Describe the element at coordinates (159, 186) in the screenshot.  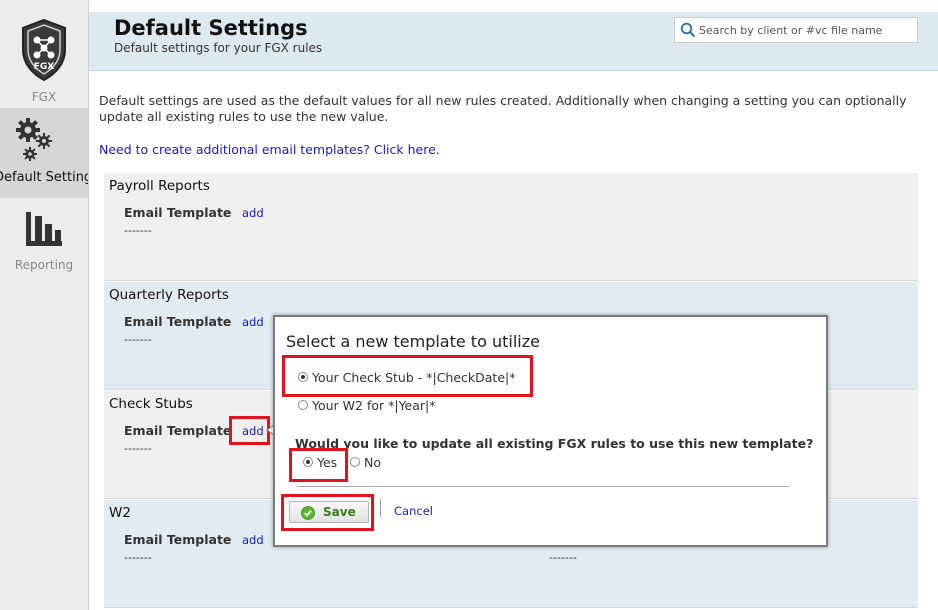
I see `section-title: Payroll Reports` at that location.